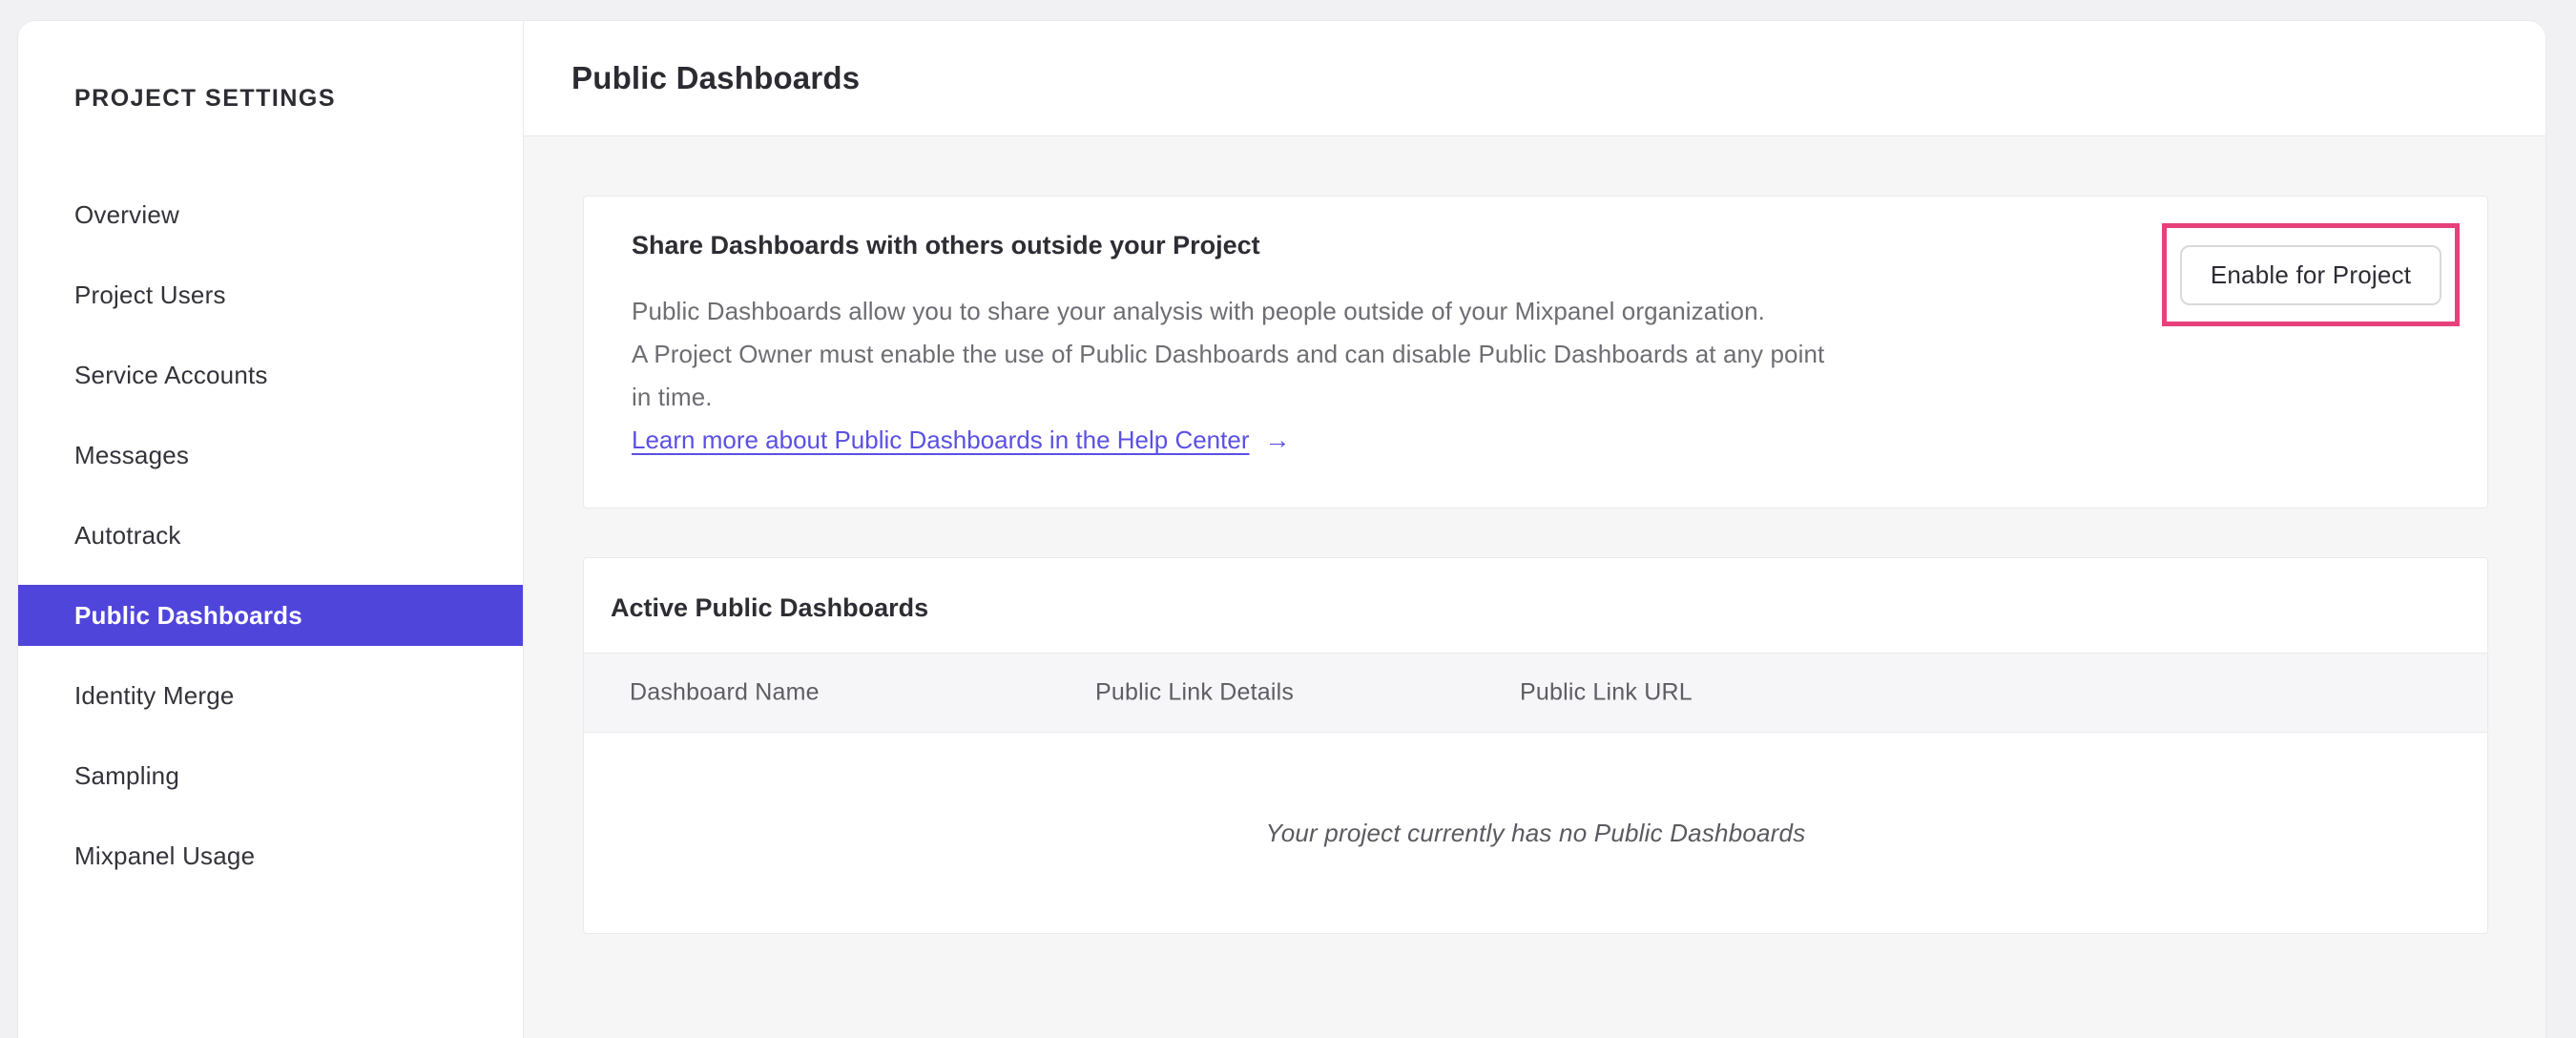 This screenshot has height=1038, width=2576. I want to click on sidebar-item-autotrack: Autotrack, so click(270, 535).